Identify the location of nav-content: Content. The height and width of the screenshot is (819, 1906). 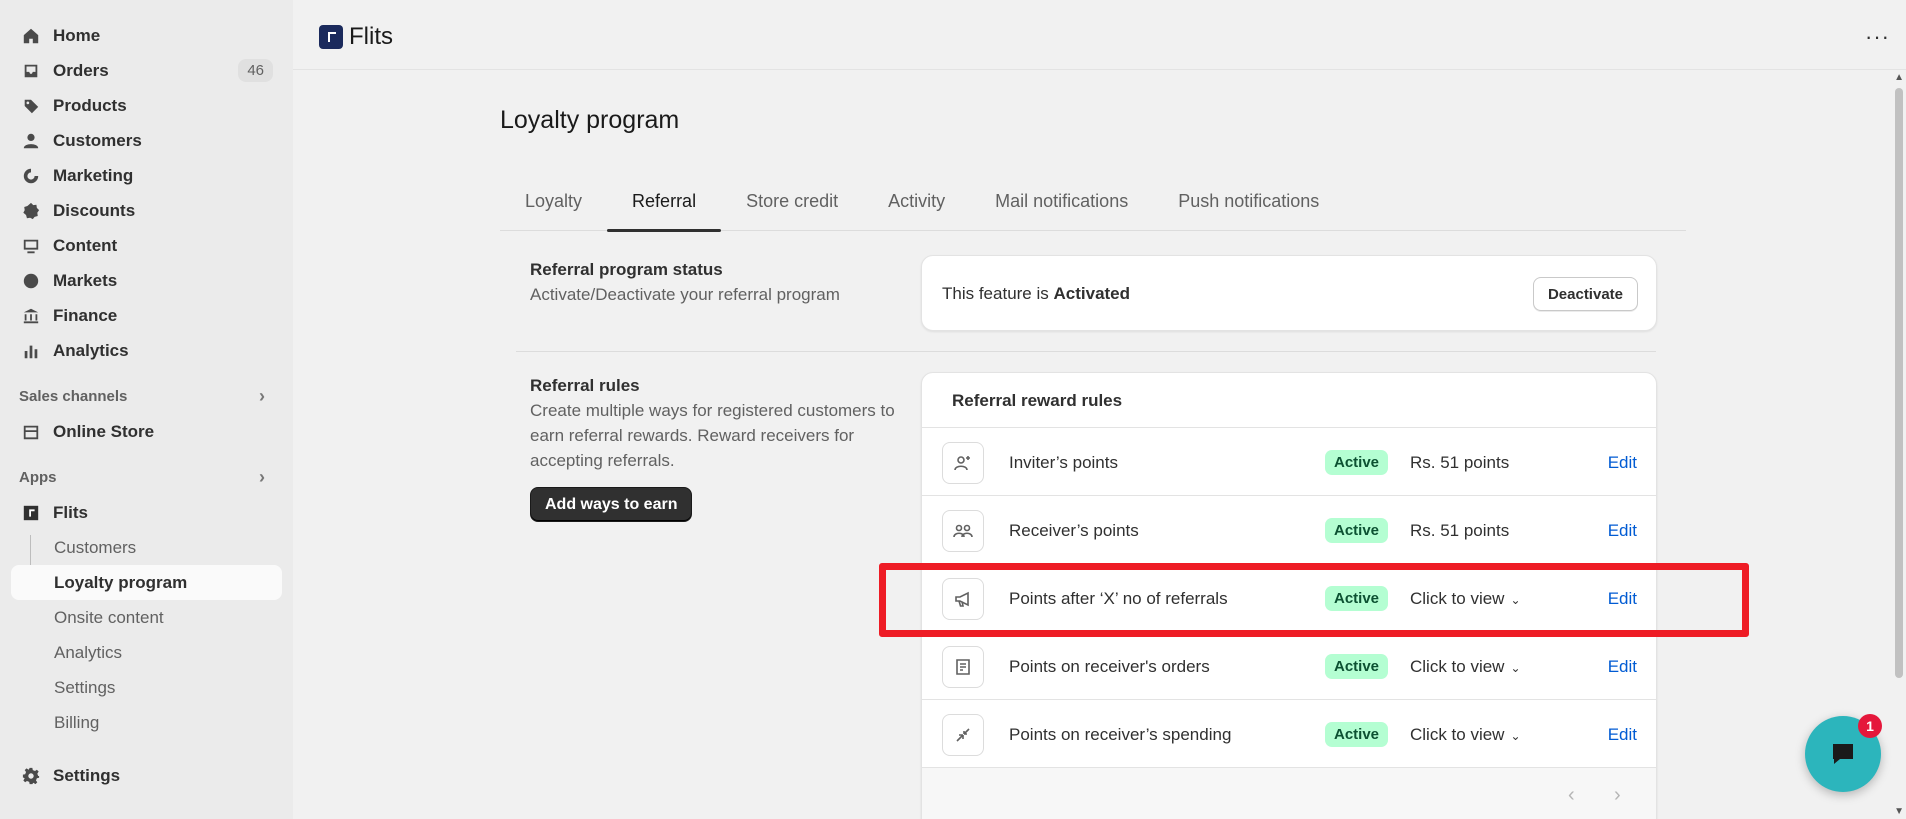
(146, 245).